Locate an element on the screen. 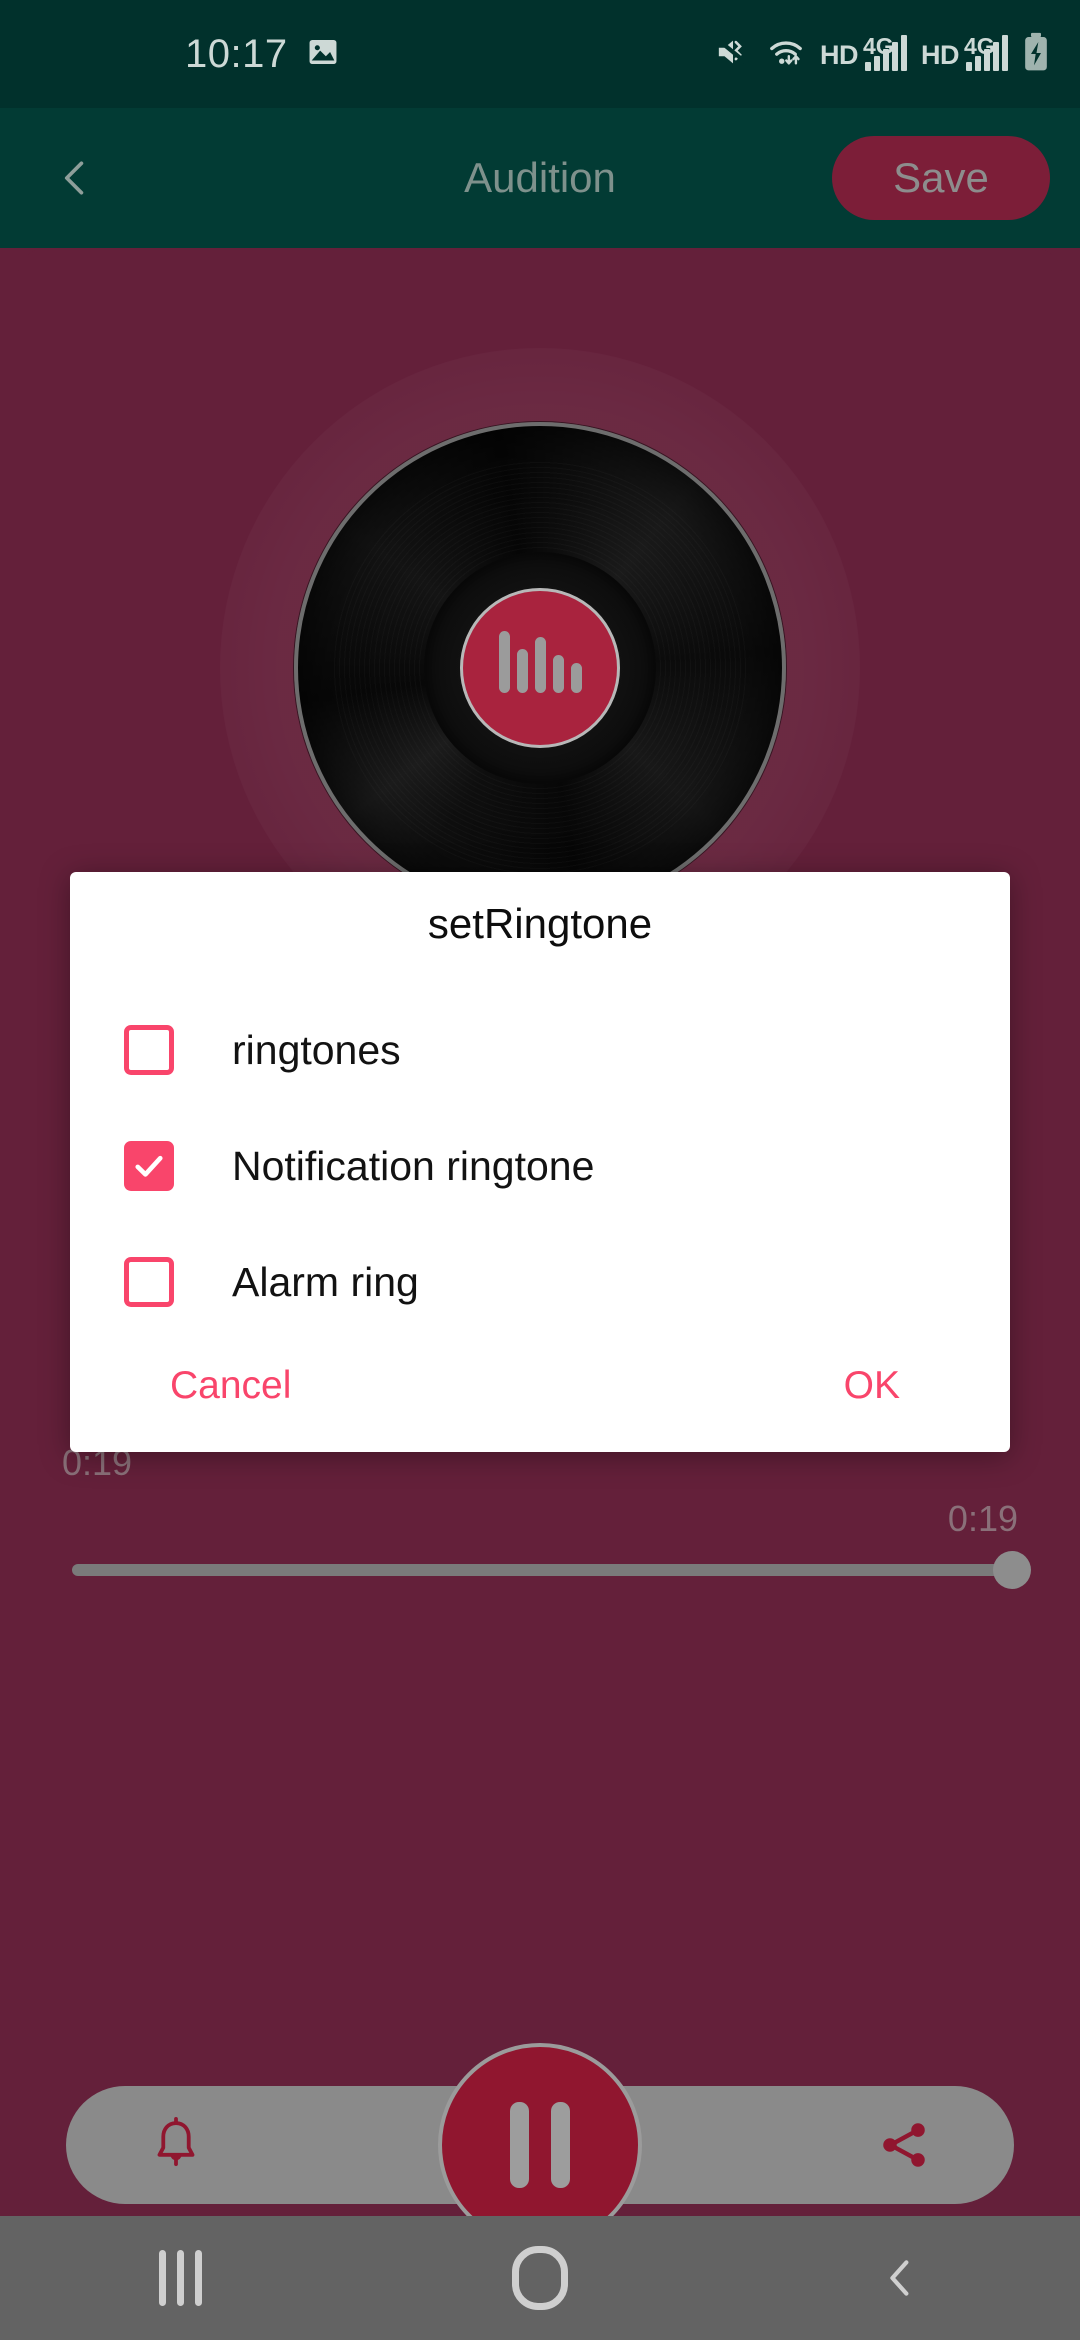  vinyl-record is located at coordinates (540, 668).